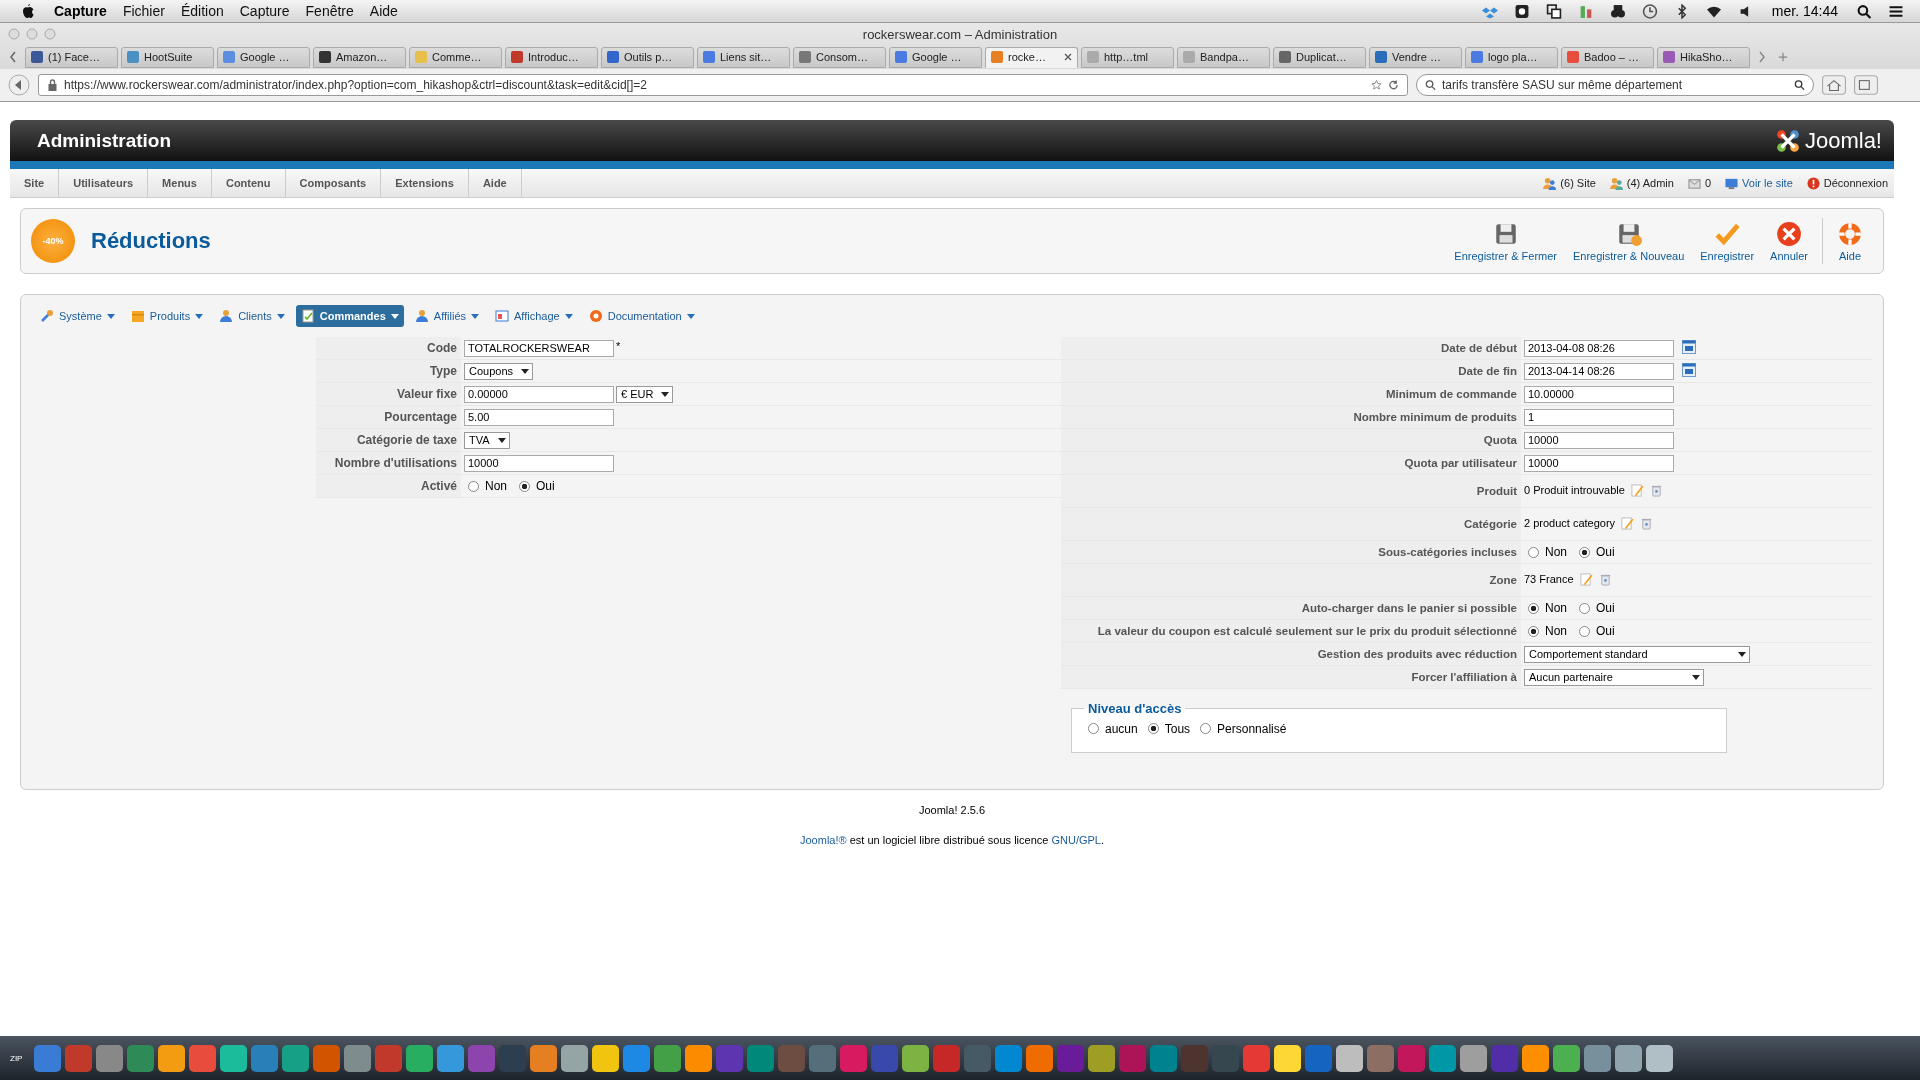  Describe the element at coordinates (1393, 85) in the screenshot. I see `reload-icon` at that location.